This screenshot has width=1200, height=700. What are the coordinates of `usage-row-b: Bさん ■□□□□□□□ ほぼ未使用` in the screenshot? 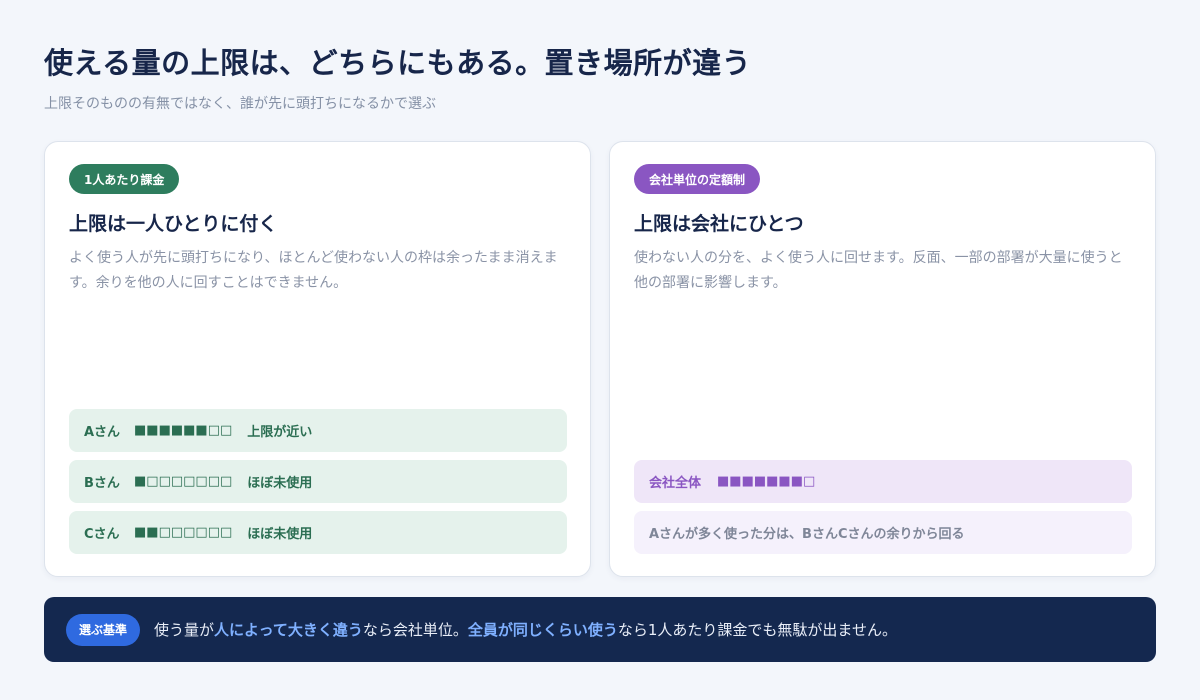 It's located at (318, 481).